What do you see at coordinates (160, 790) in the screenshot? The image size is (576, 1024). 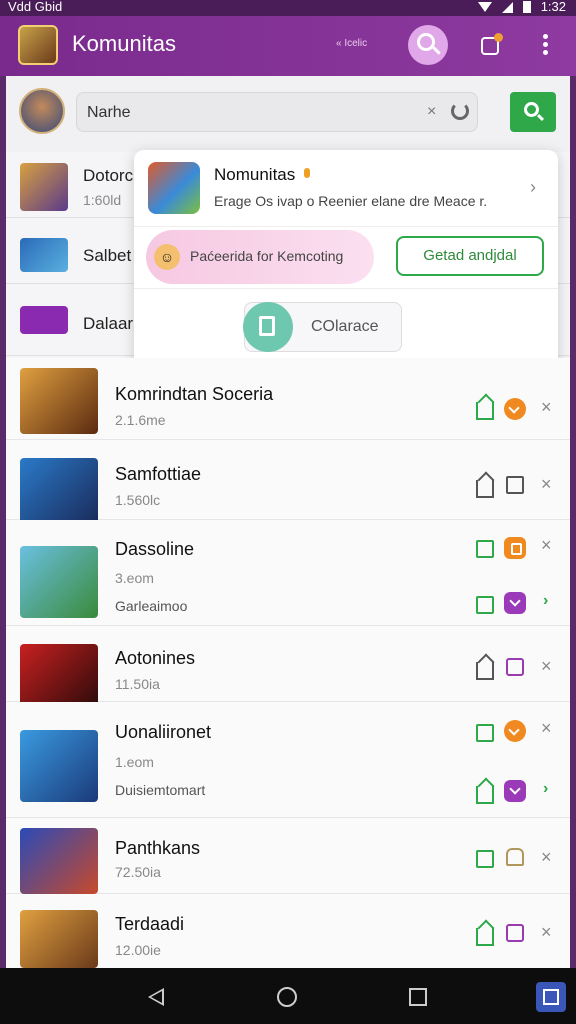 I see `game-genre: Duisiemtomart` at bounding box center [160, 790].